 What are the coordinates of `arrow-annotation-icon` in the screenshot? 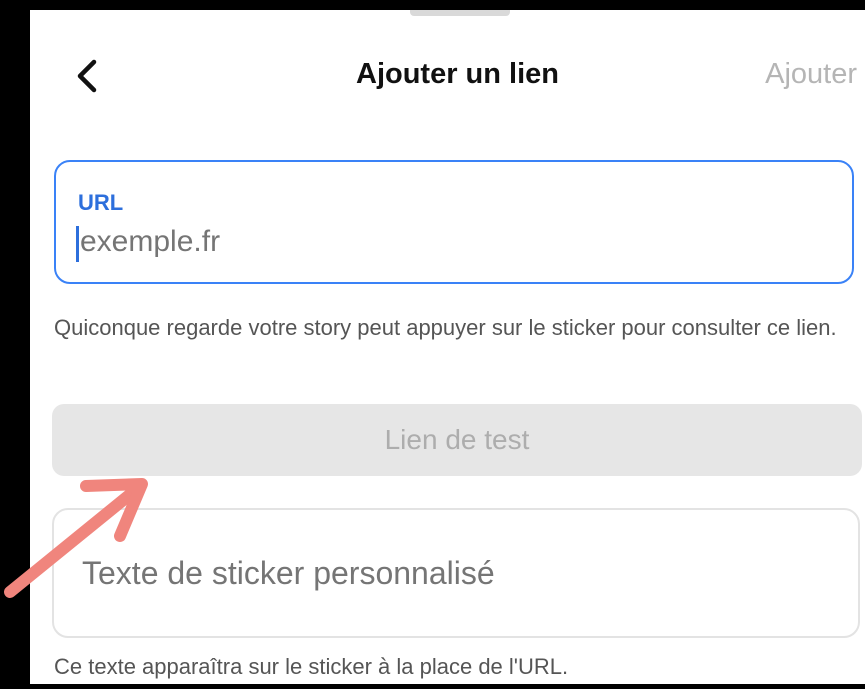 It's located at (76, 538).